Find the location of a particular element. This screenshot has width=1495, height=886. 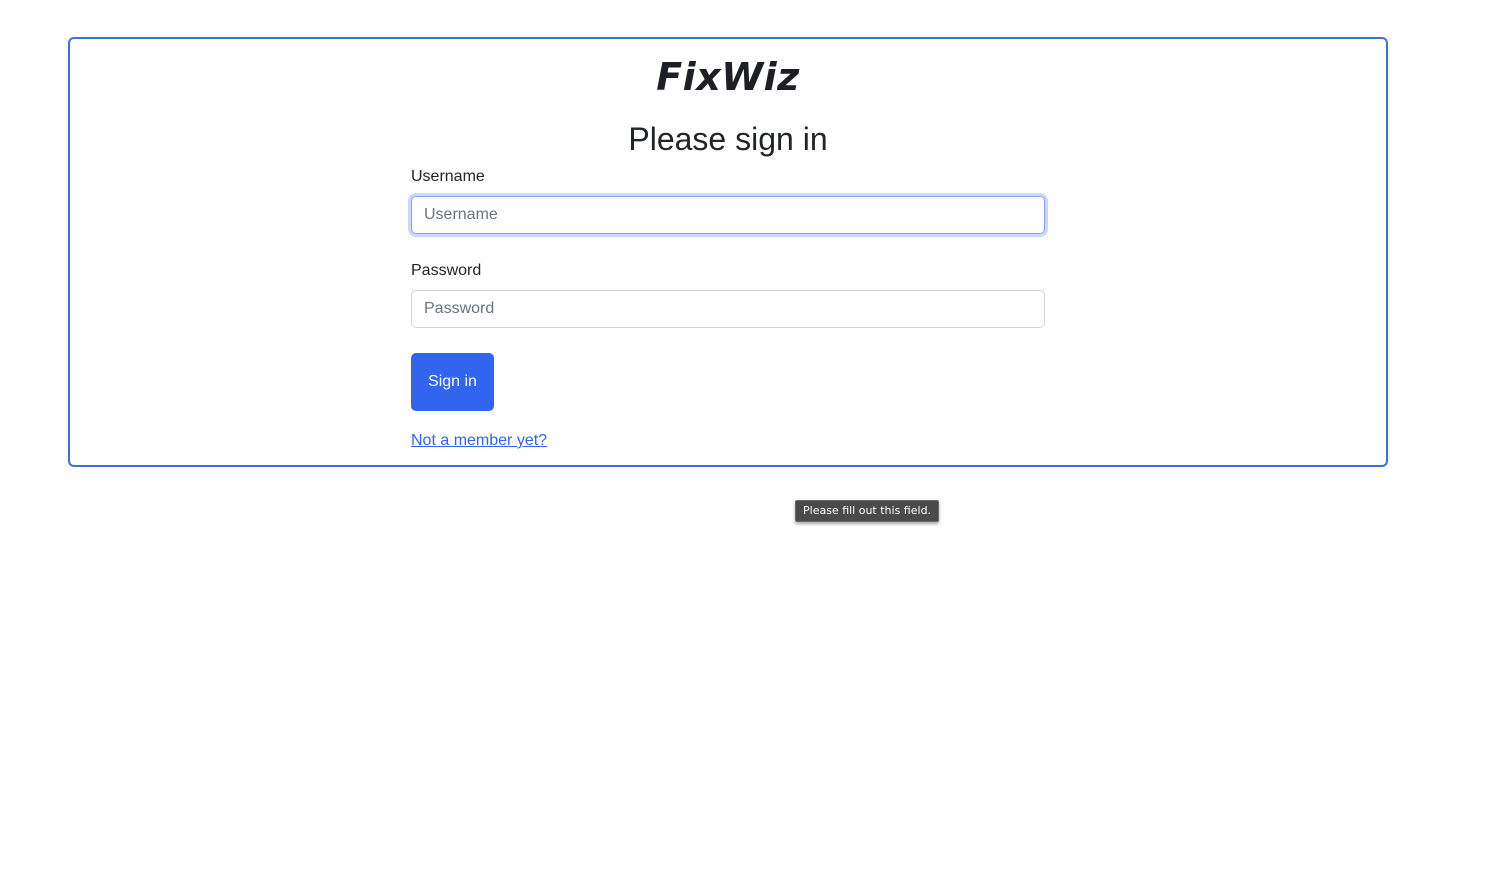

password-group: Password is located at coordinates (728, 293).